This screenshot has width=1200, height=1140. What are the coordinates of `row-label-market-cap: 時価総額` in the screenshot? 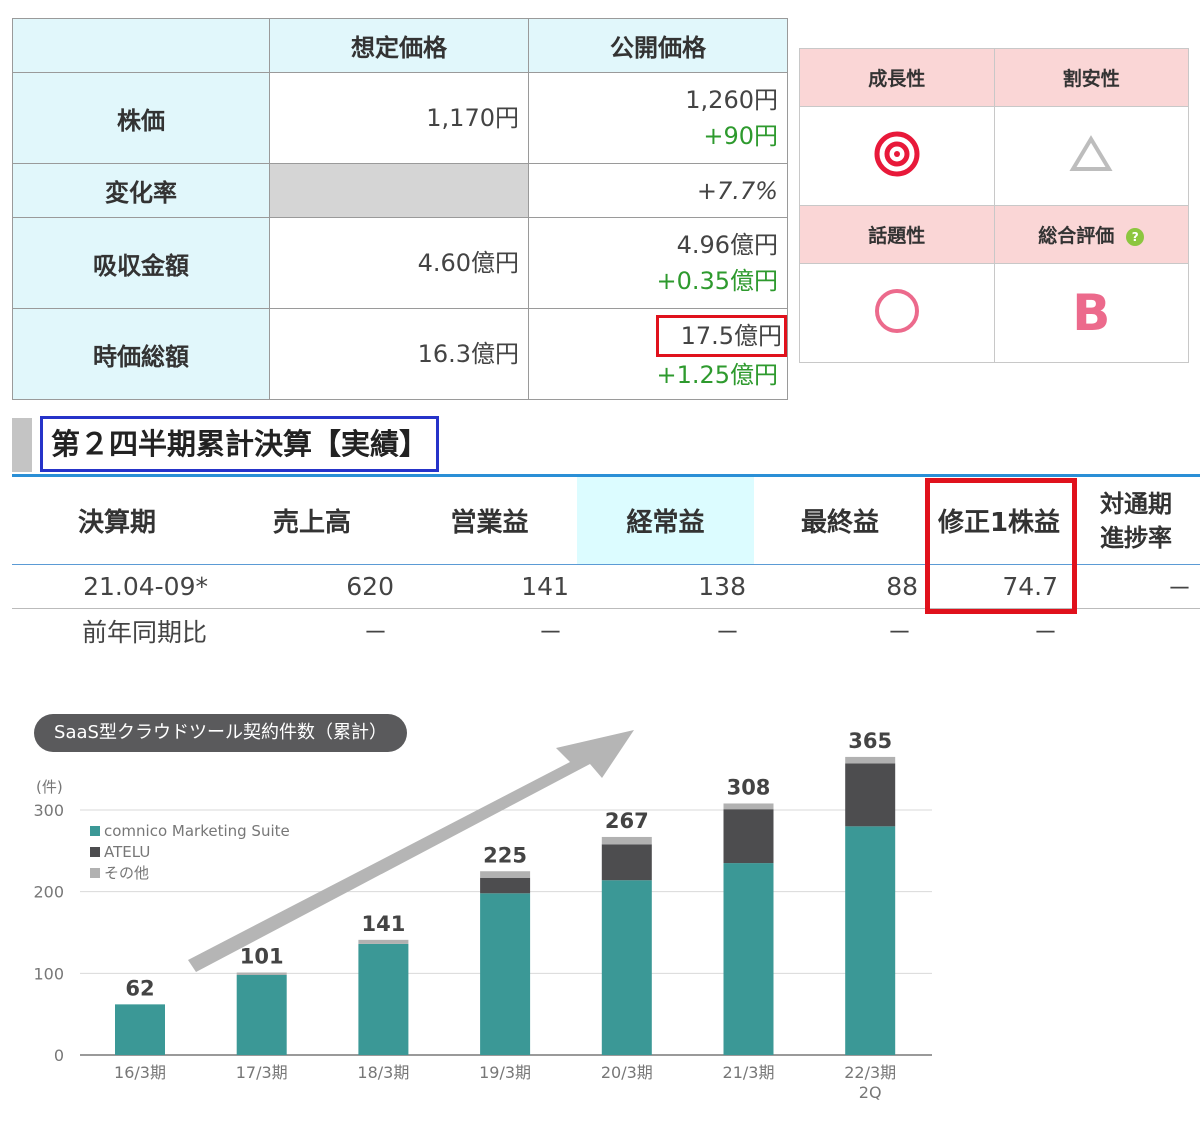 It's located at (141, 354).